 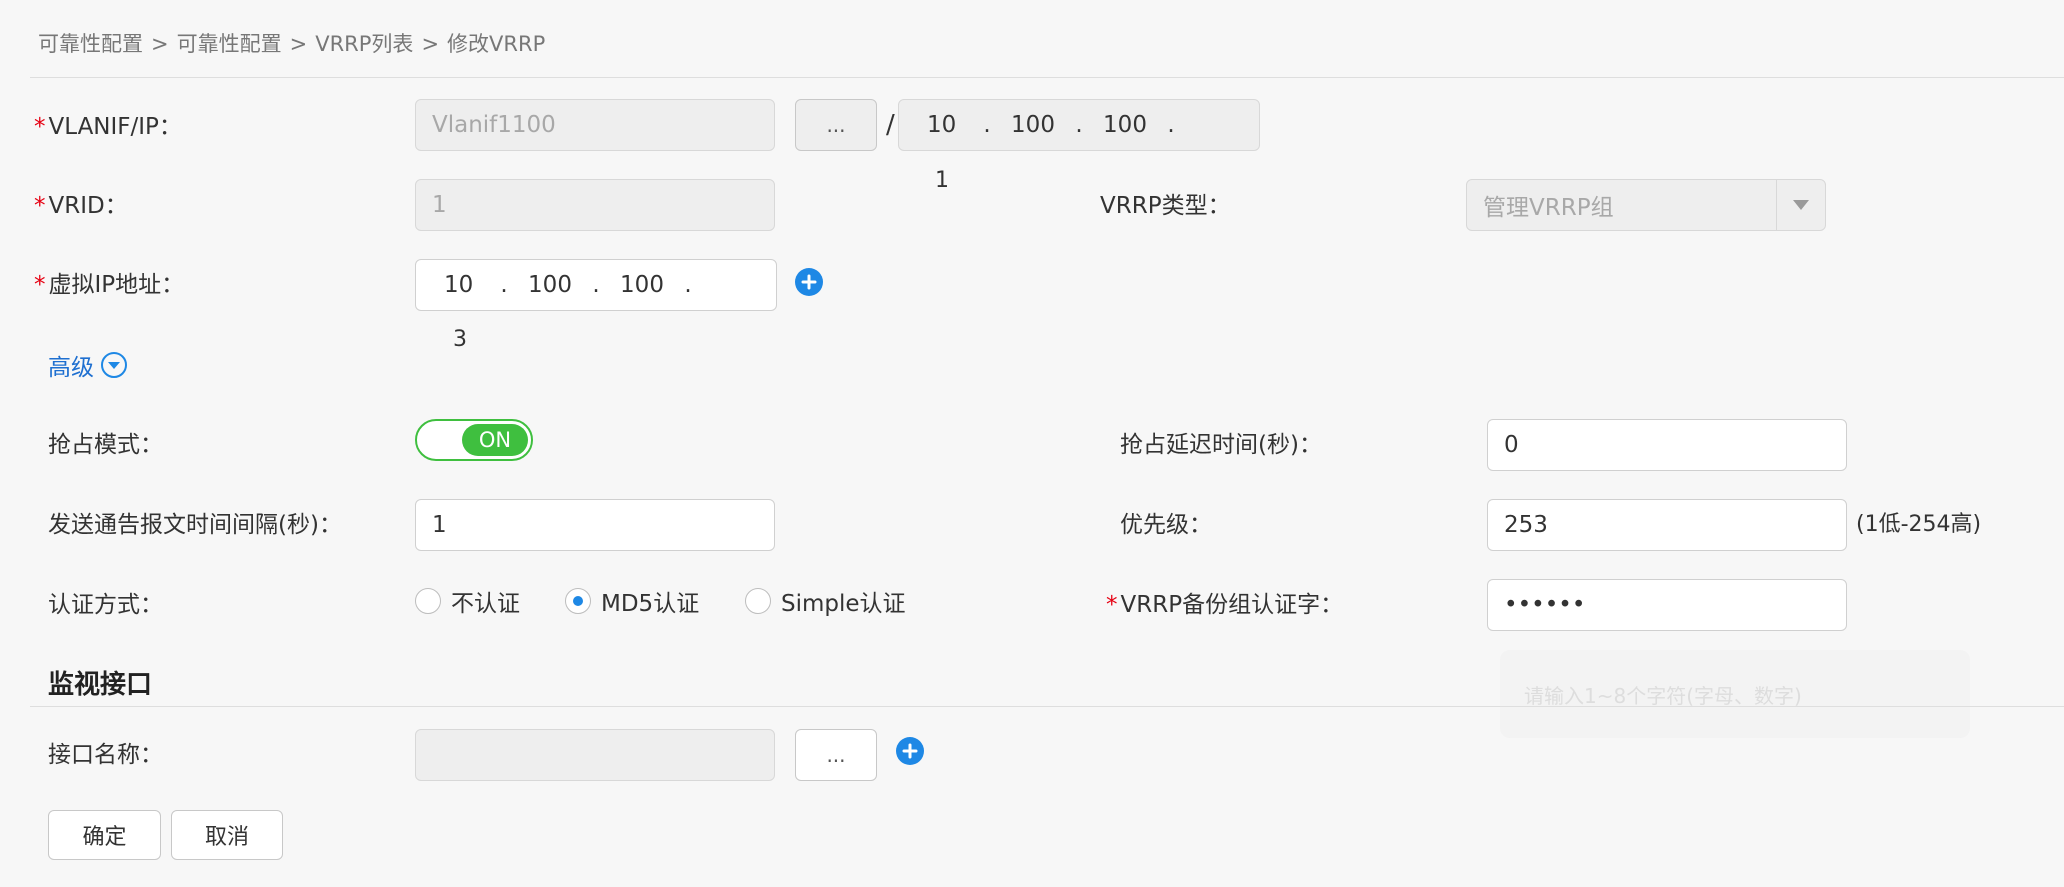 What do you see at coordinates (105, 445) in the screenshot?
I see `preempt-mode-label: 抢占模式：` at bounding box center [105, 445].